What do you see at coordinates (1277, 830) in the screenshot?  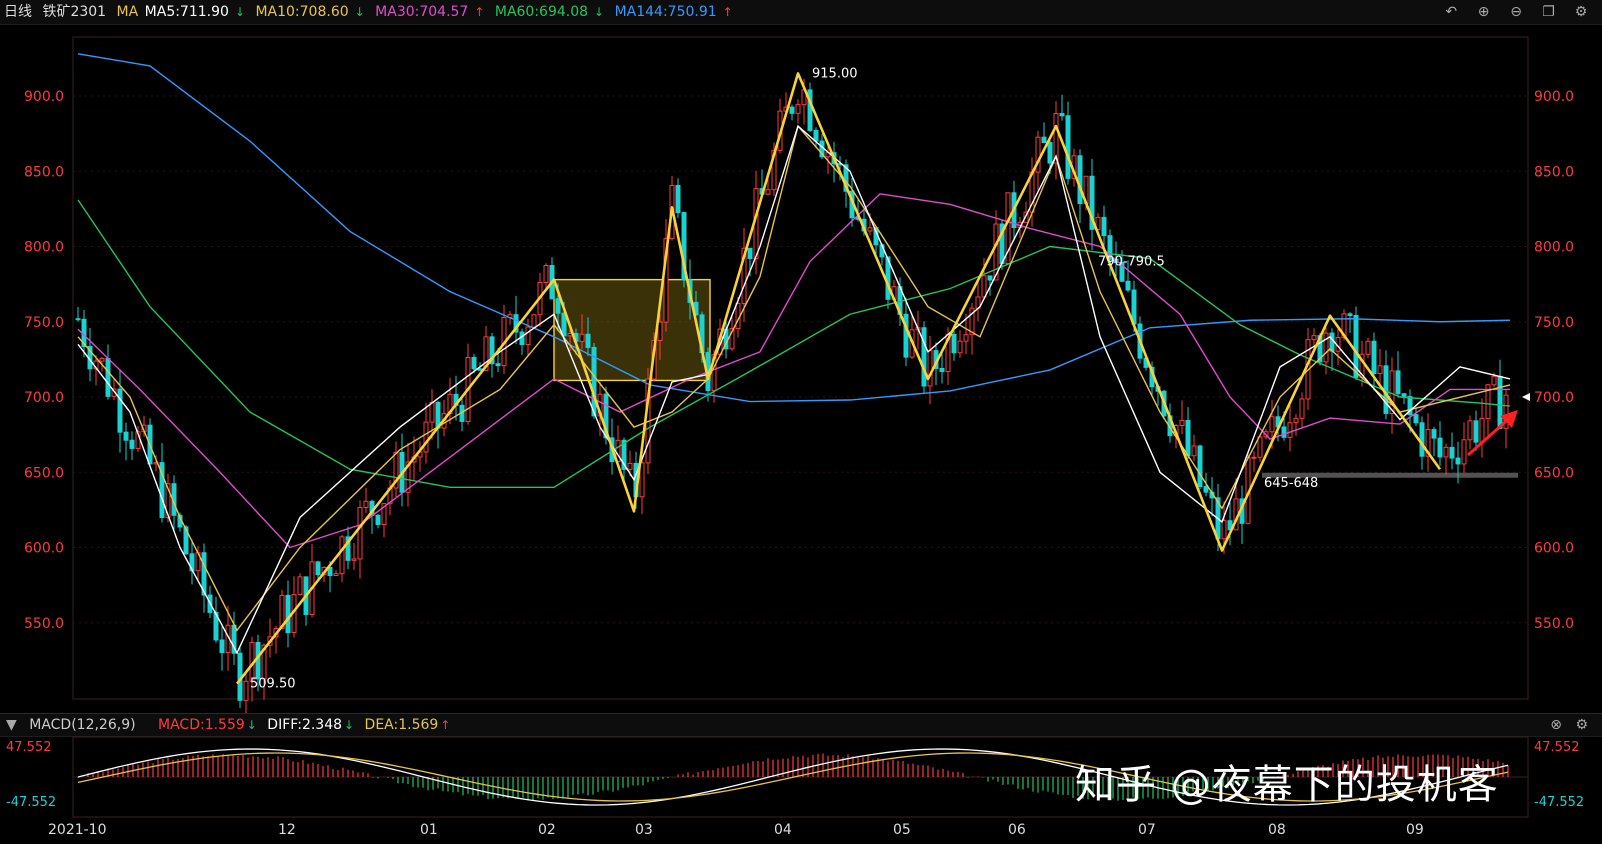 I see `x-tick-label: 08` at bounding box center [1277, 830].